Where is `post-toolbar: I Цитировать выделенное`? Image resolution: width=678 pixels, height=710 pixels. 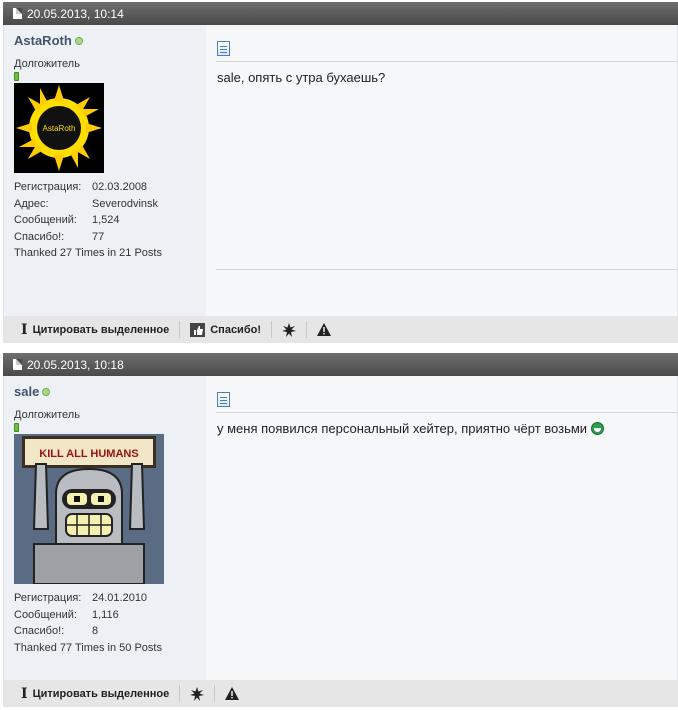 post-toolbar: I Цитировать выделенное is located at coordinates (340, 693).